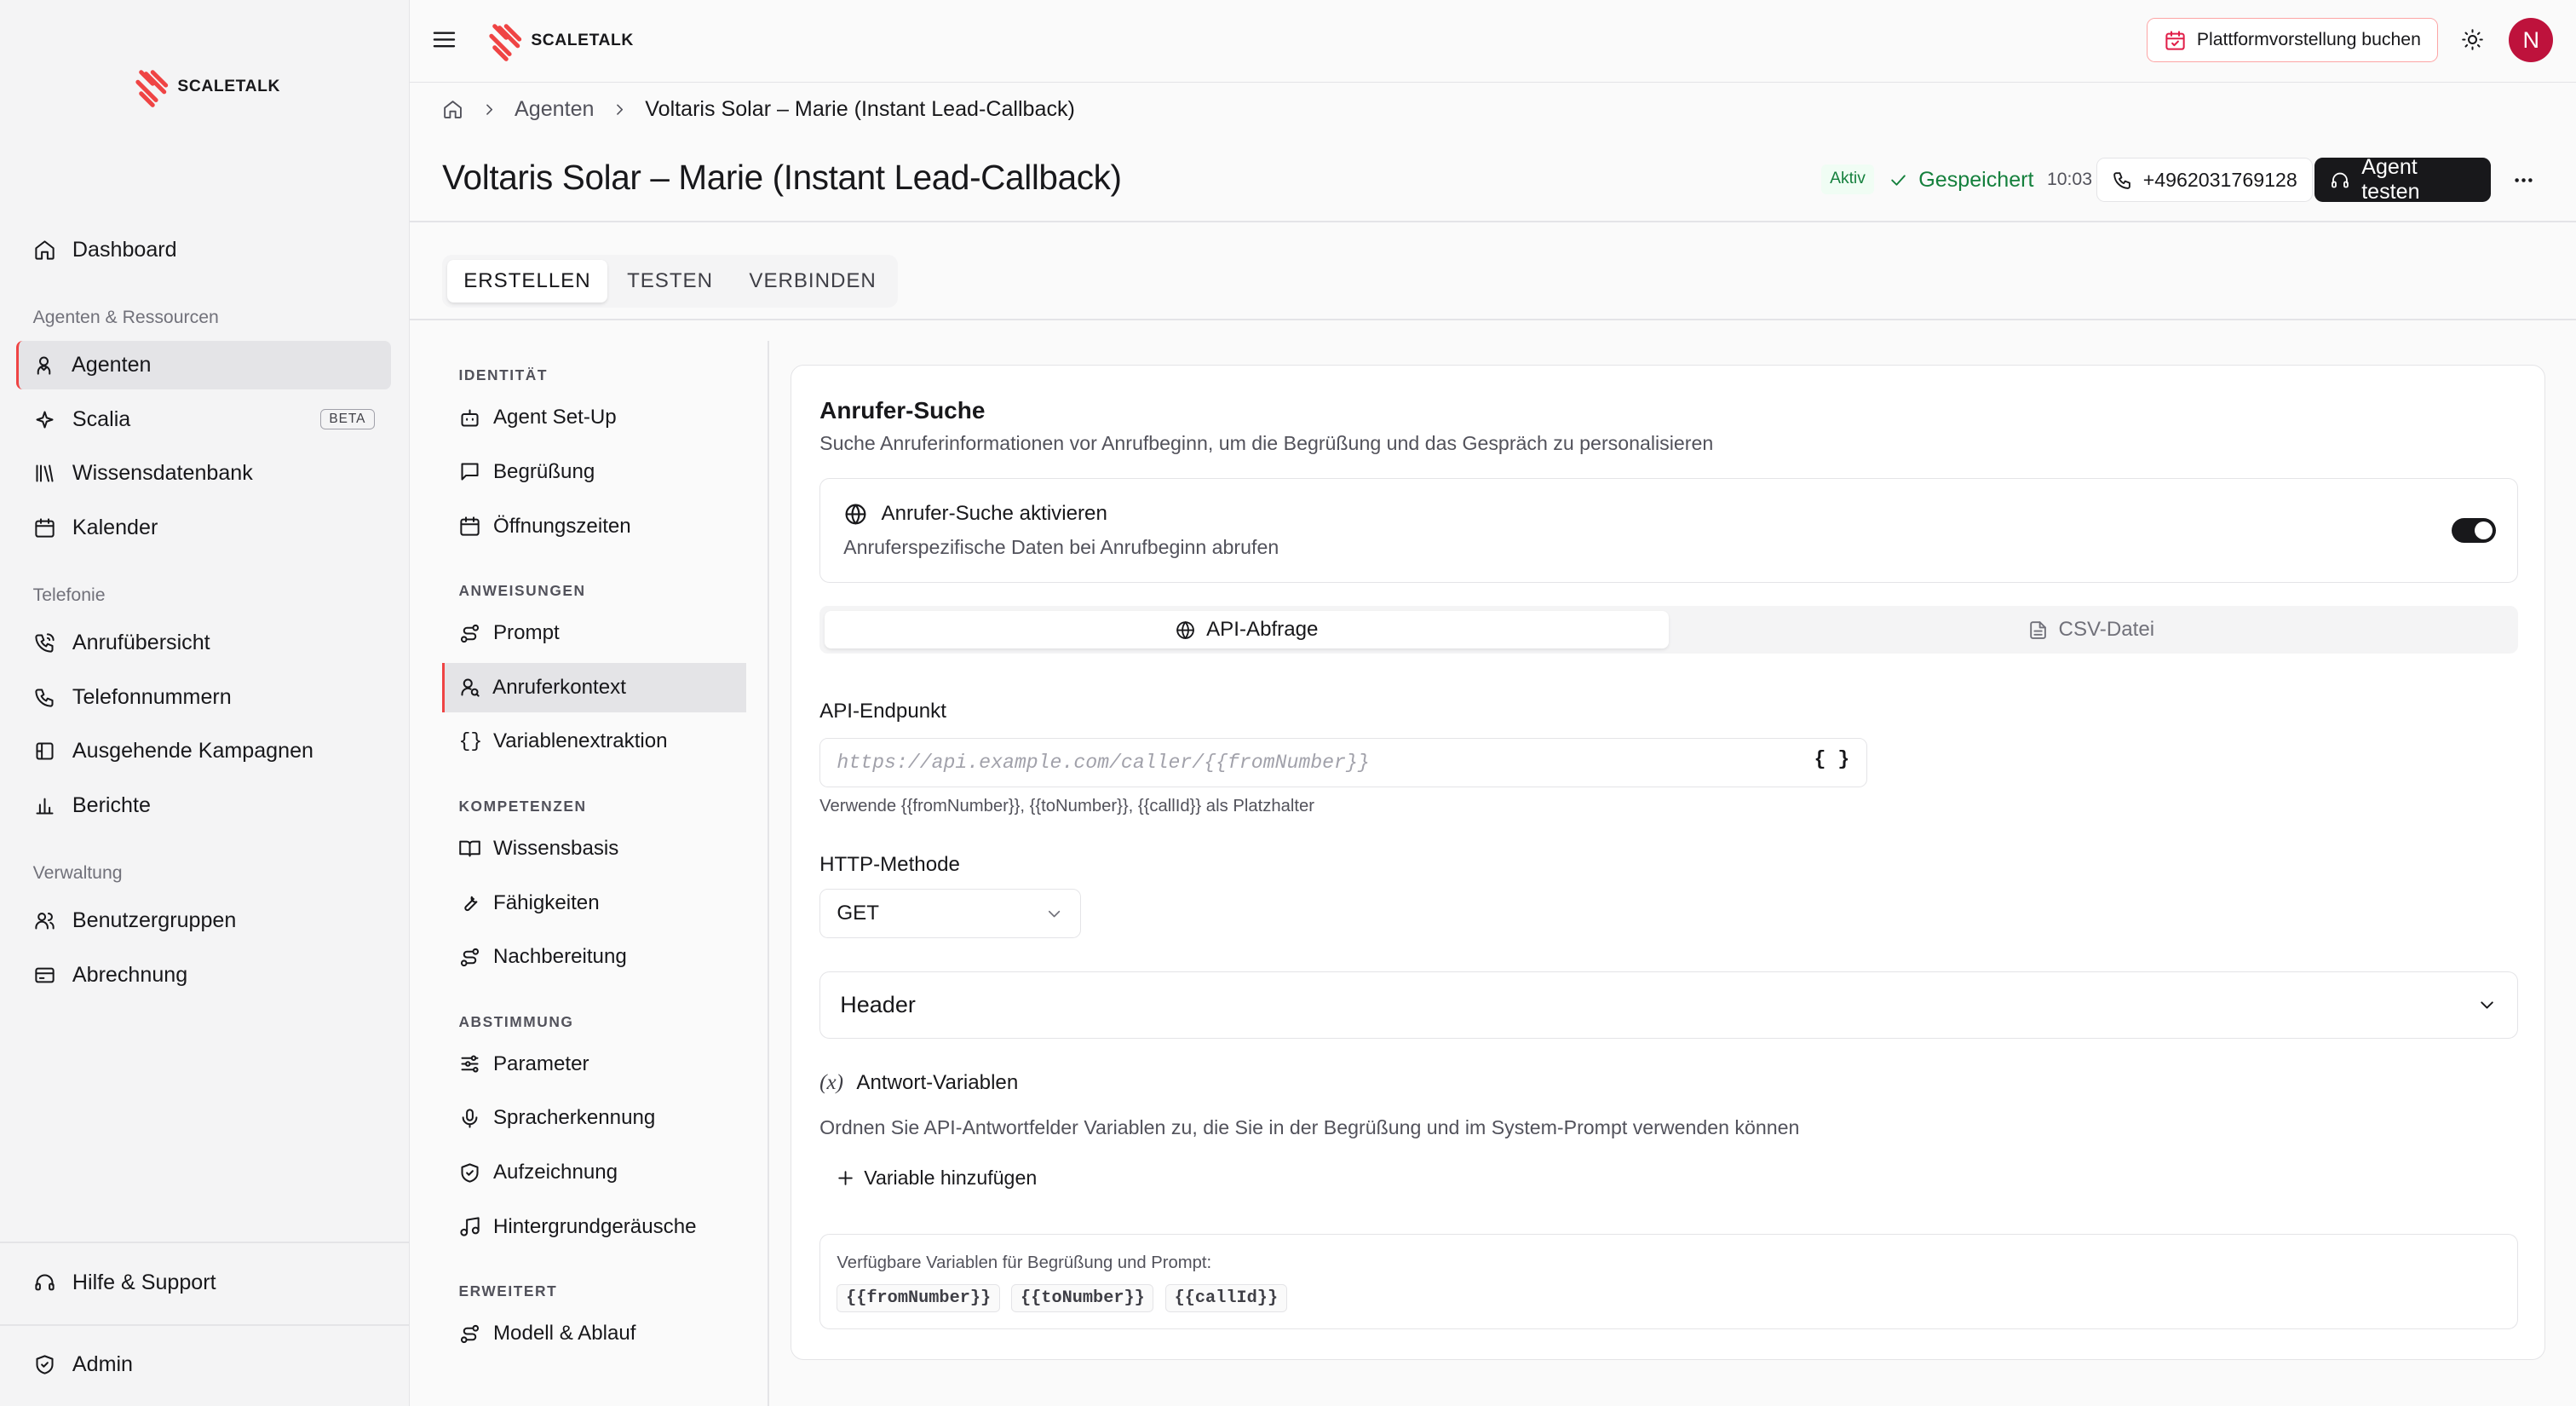 This screenshot has height=1406, width=2576. I want to click on nav-help: Hilfe & Support, so click(204, 1282).